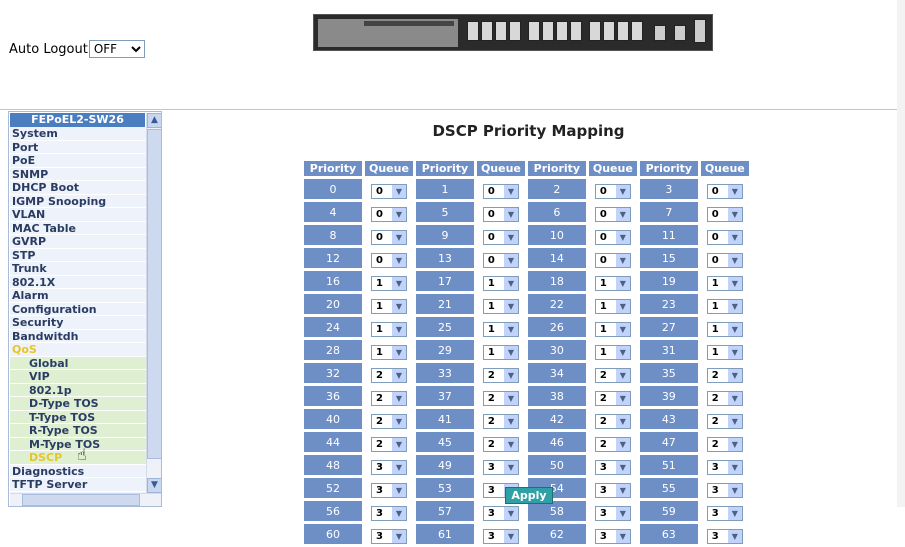 This screenshot has width=905, height=547. Describe the element at coordinates (78, 350) in the screenshot. I see `sidebar-item-qos: QoS` at that location.